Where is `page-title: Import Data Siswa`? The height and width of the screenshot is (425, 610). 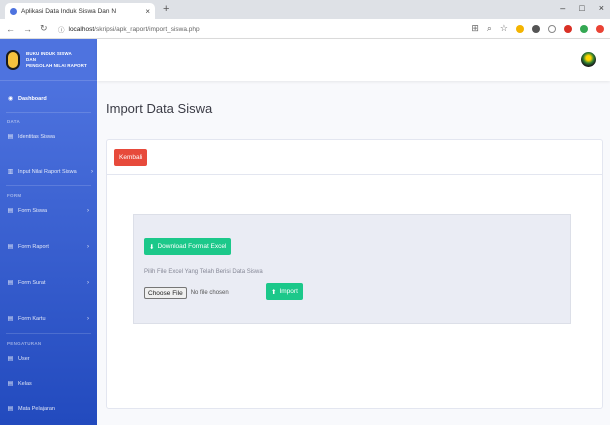
page-title: Import Data Siswa is located at coordinates (159, 108).